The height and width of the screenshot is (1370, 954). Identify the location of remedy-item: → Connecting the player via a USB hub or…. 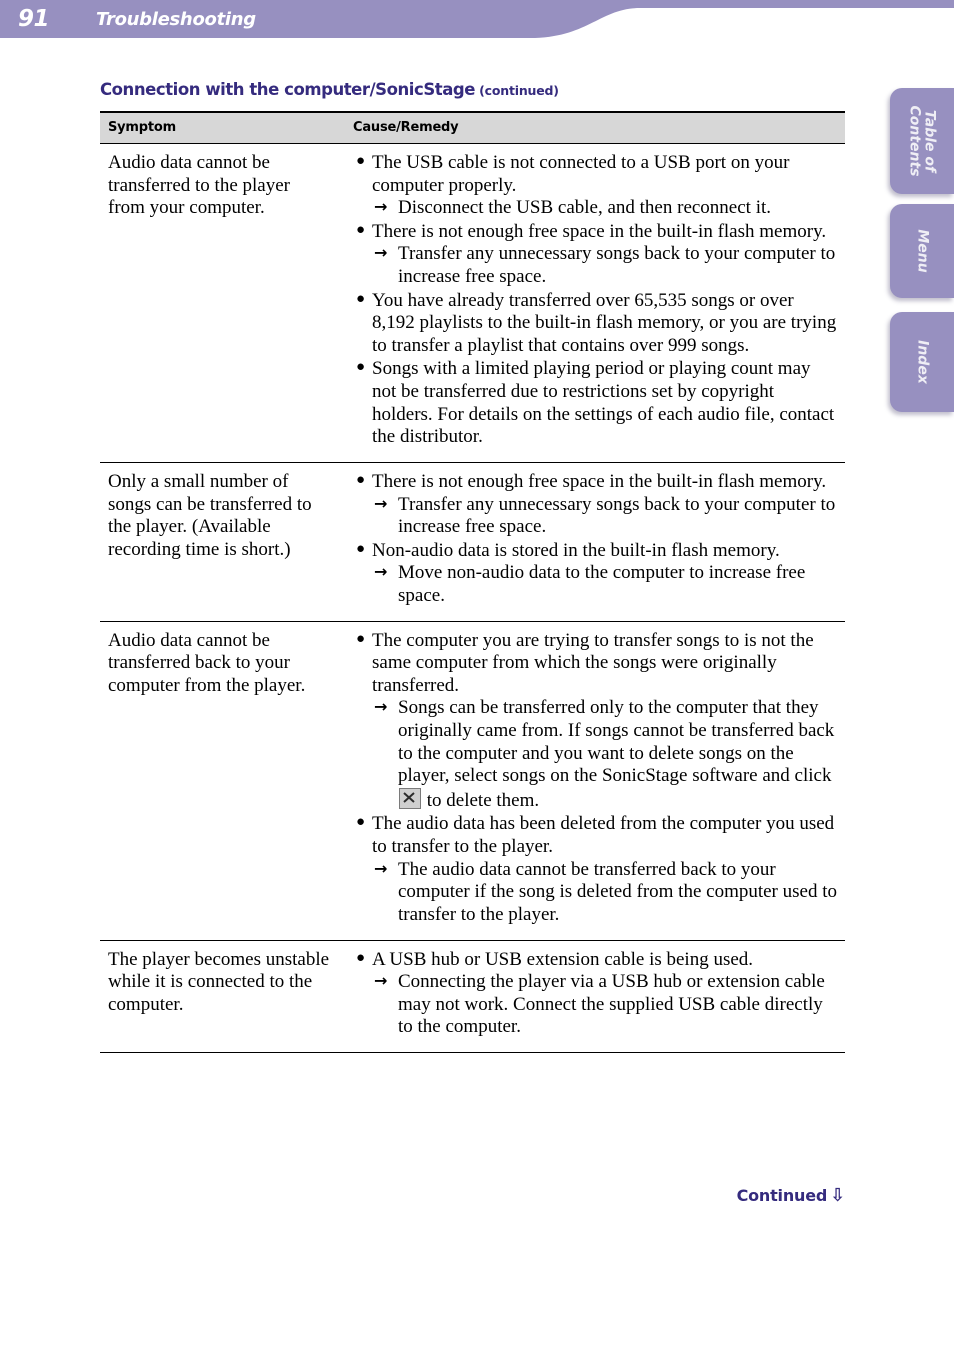
(605, 1005).